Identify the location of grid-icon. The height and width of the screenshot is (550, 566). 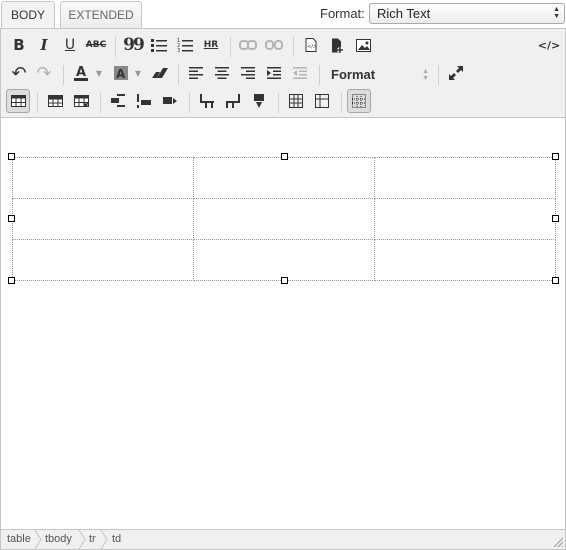
(296, 101).